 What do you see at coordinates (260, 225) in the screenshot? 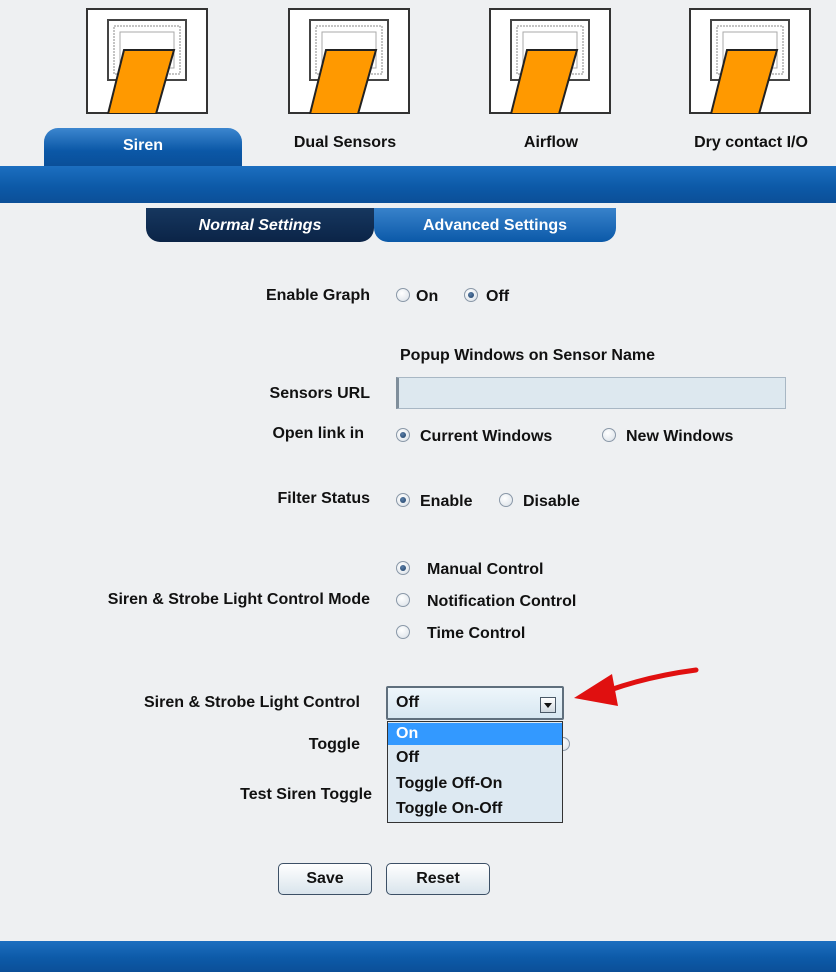
I see `tab-normal-settings: Normal Settings` at bounding box center [260, 225].